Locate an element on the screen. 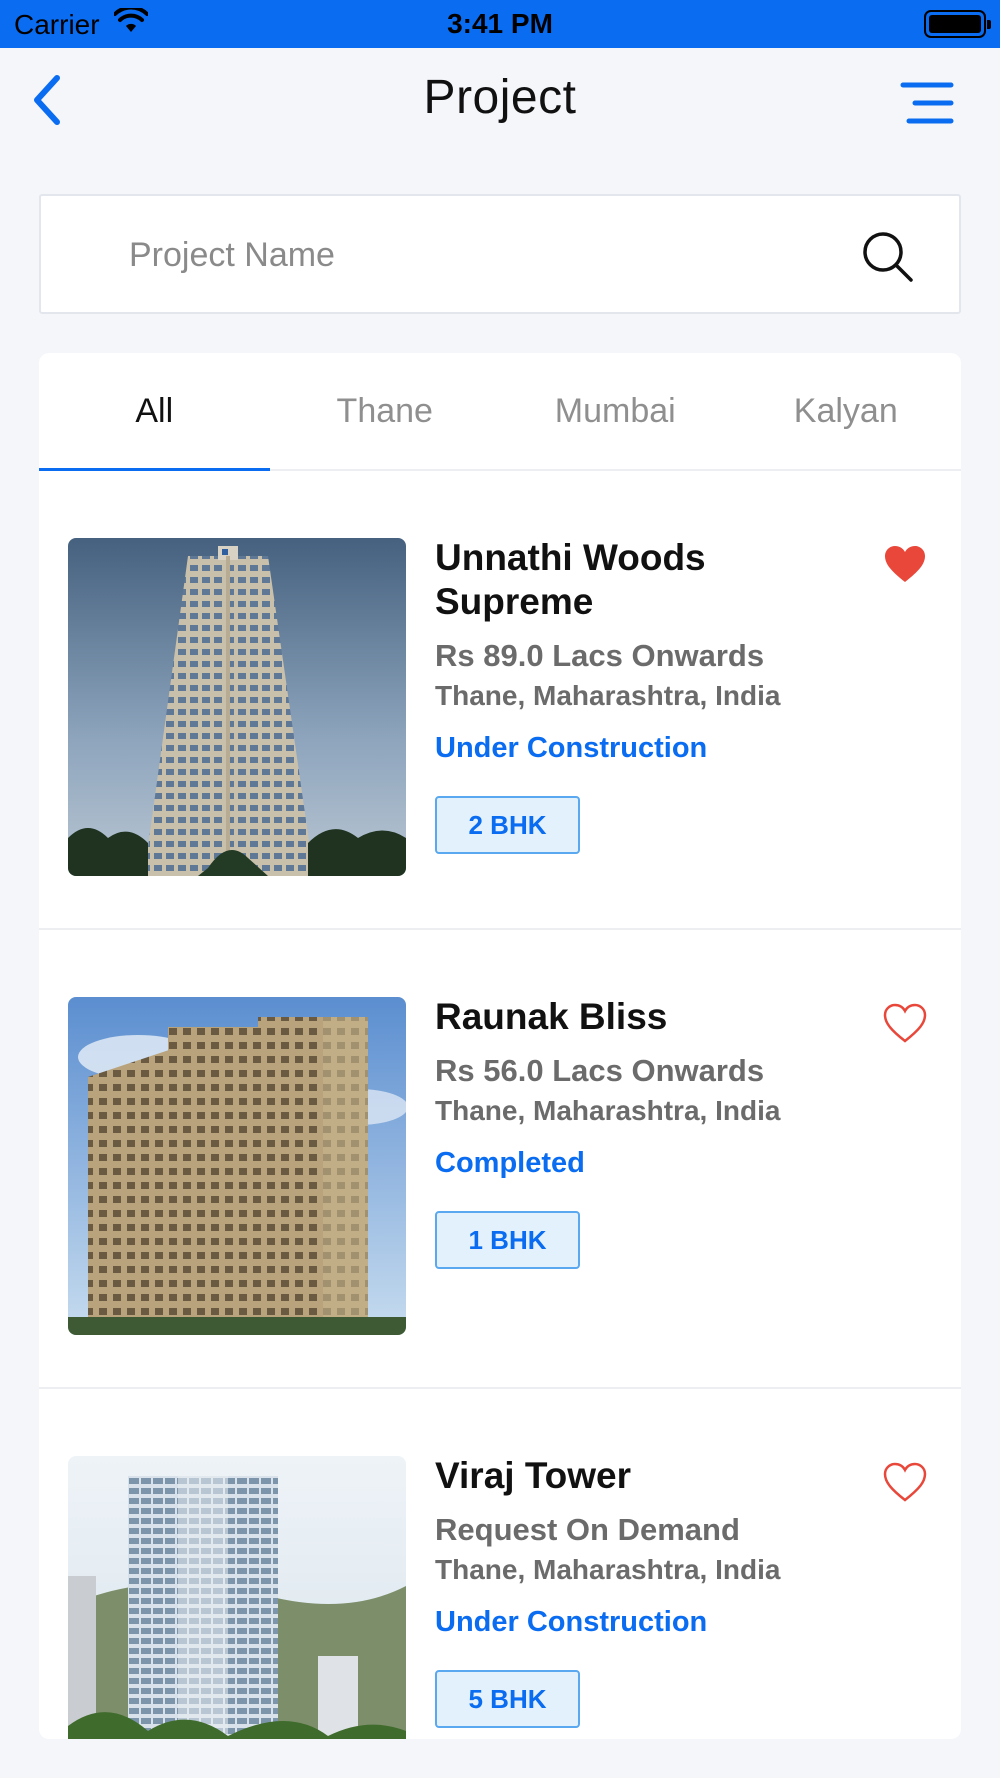 The width and height of the screenshot is (1000, 1778). tab-thane: Thane is located at coordinates (385, 411).